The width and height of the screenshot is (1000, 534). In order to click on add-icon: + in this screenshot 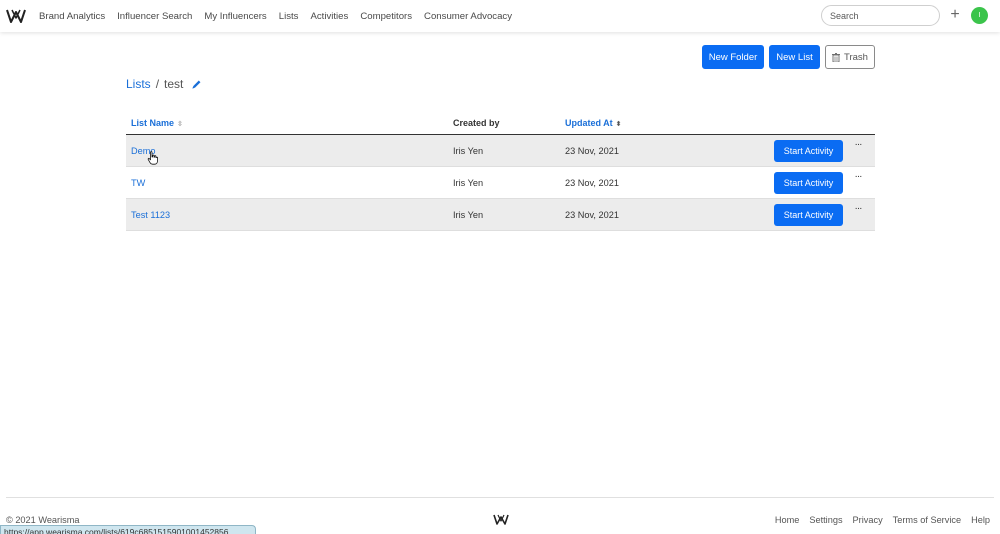, I will do `click(955, 15)`.